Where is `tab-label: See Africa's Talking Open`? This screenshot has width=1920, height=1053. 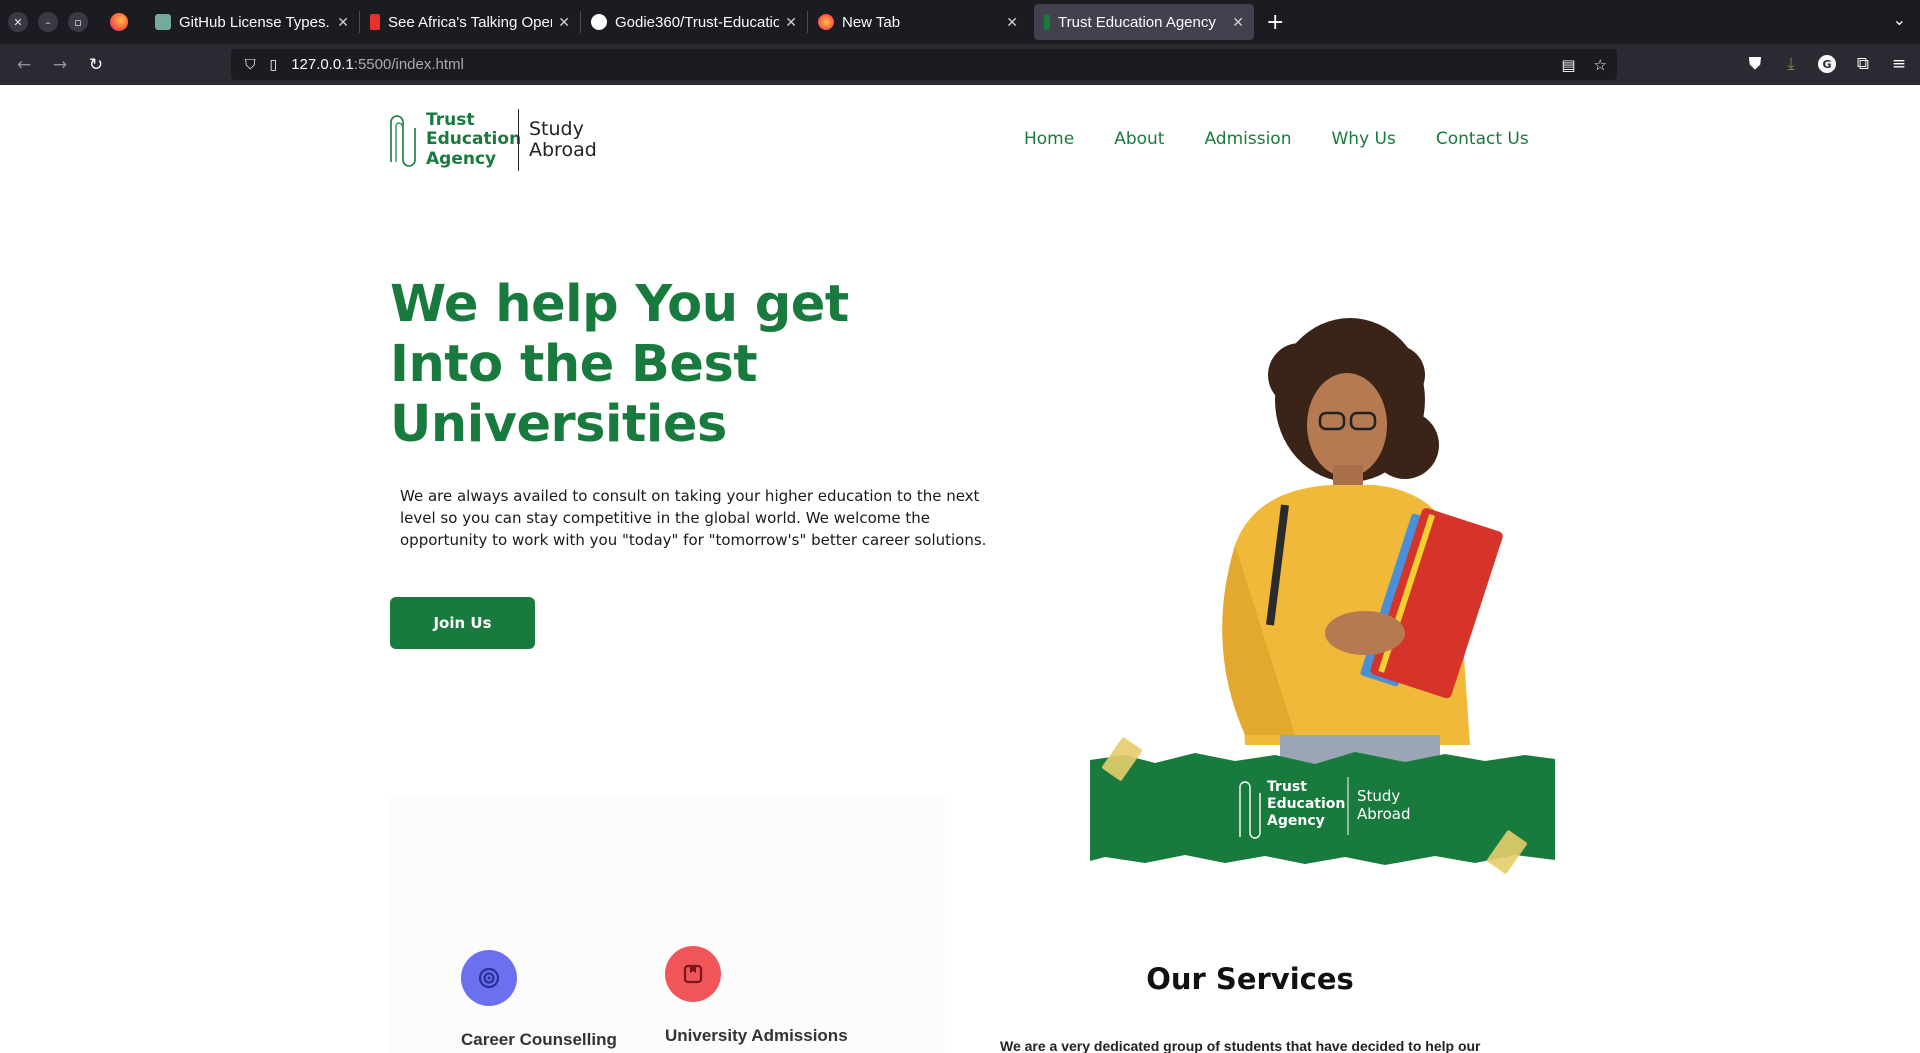 tab-label: See Africa's Talking Open is located at coordinates (470, 22).